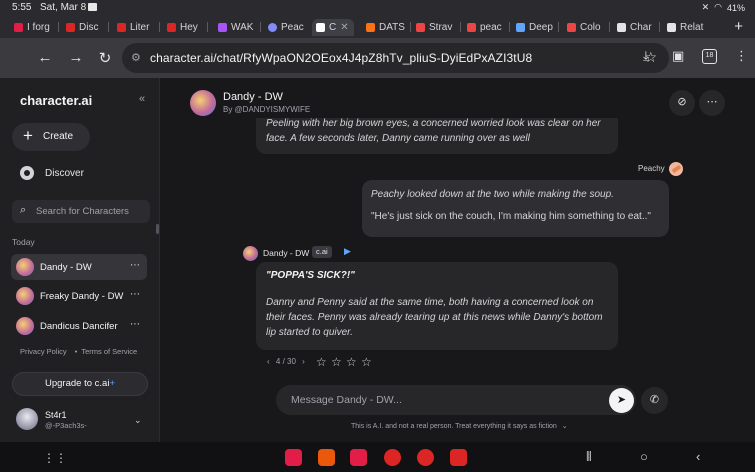 The width and height of the screenshot is (755, 472). Describe the element at coordinates (735, 7) in the screenshot. I see `battery-level: 41%` at that location.